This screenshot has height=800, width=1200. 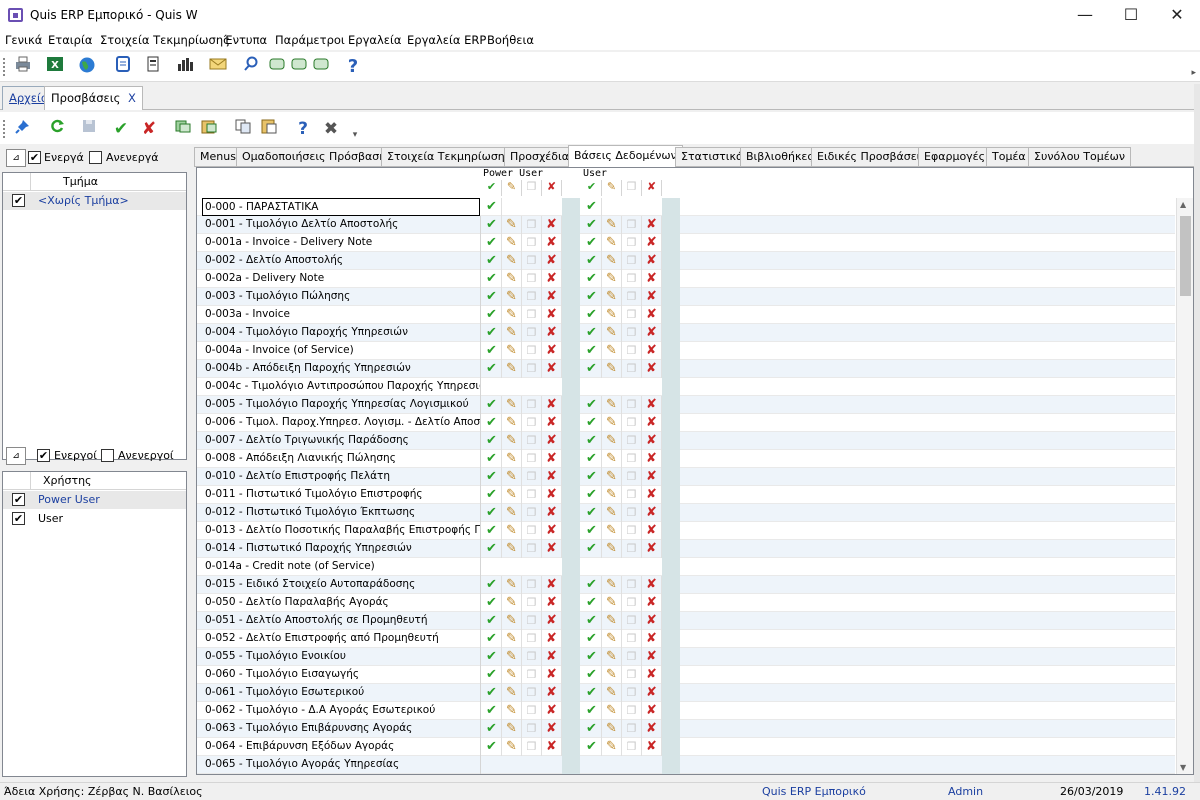 I want to click on pin-icon, so click(x=23, y=129).